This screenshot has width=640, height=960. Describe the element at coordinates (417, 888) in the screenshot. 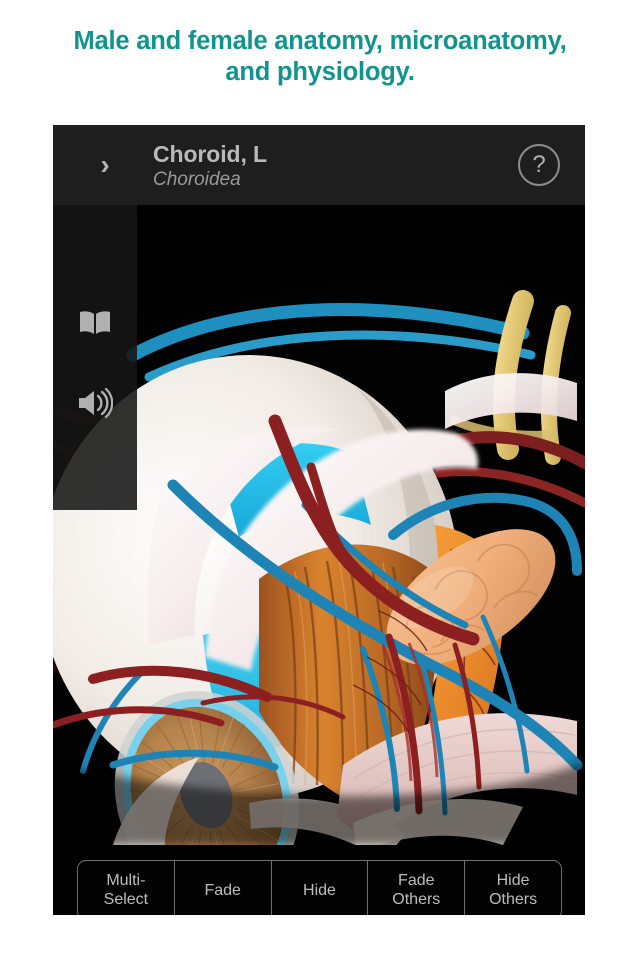

I see `fade-others-button: Fade Others` at that location.